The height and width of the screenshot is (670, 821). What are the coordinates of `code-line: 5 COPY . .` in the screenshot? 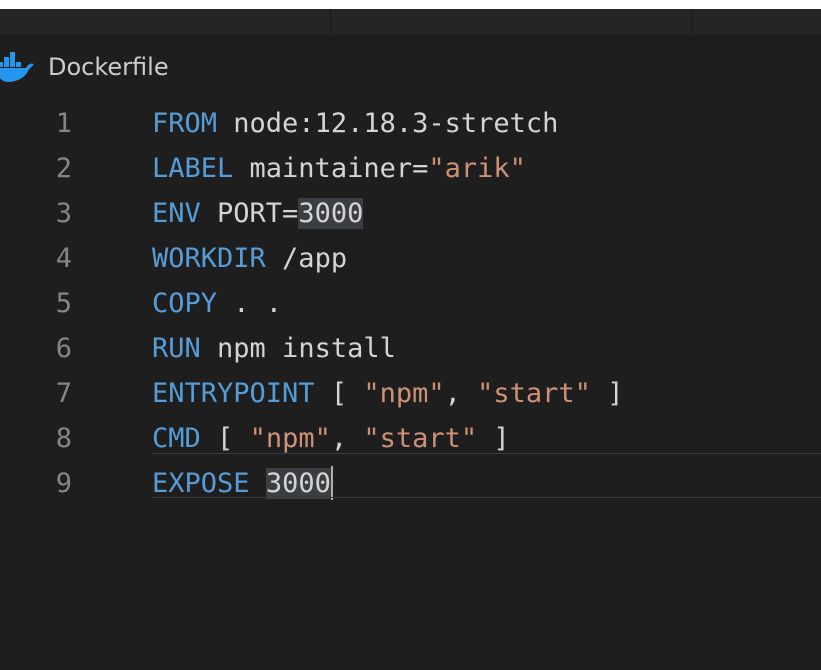 It's located at (410, 303).